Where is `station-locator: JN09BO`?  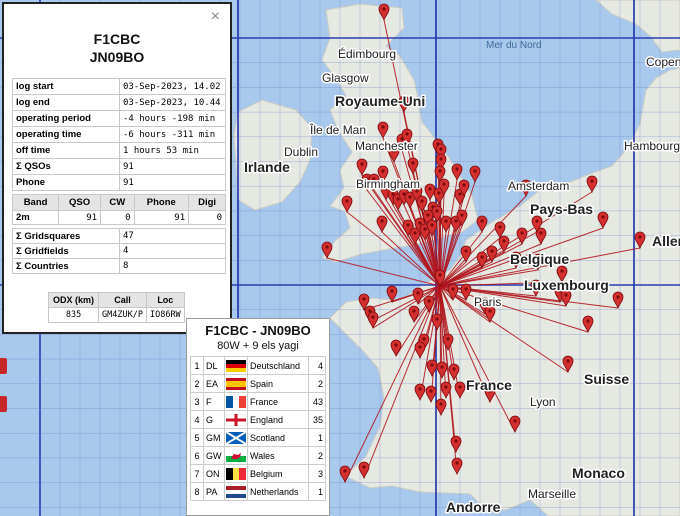
station-locator: JN09BO is located at coordinates (117, 57).